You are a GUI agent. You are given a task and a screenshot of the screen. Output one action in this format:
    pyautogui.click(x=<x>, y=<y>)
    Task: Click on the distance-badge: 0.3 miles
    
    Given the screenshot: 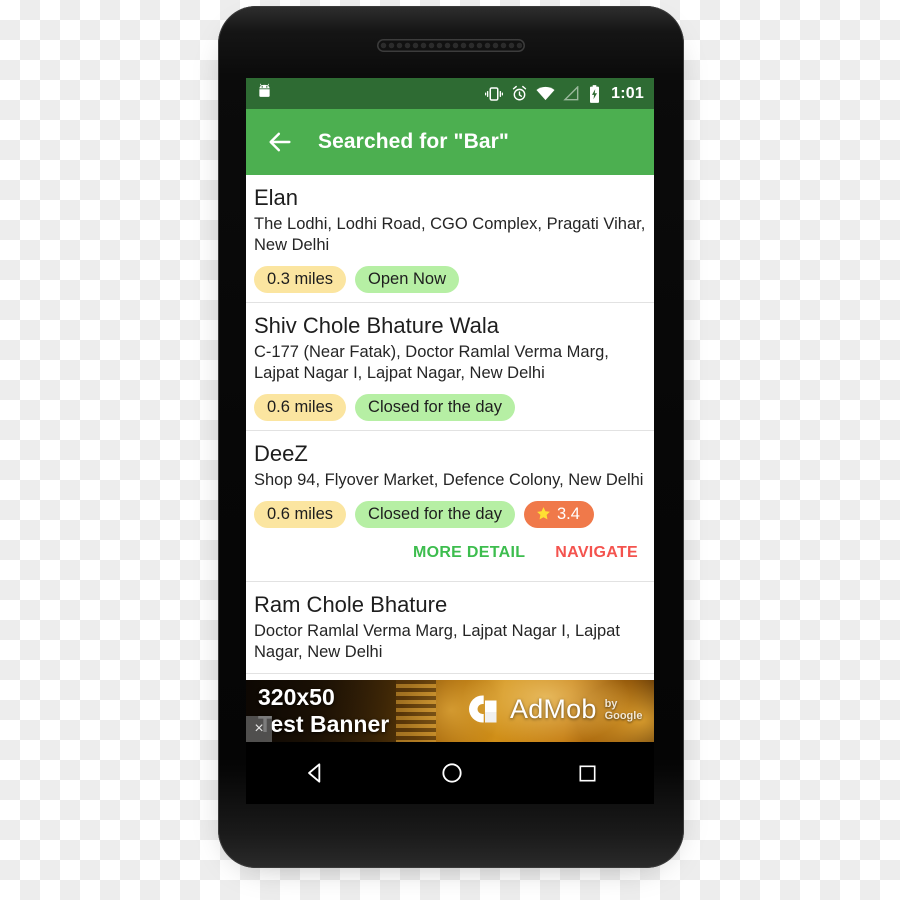 What is the action you would take?
    pyautogui.click(x=300, y=279)
    